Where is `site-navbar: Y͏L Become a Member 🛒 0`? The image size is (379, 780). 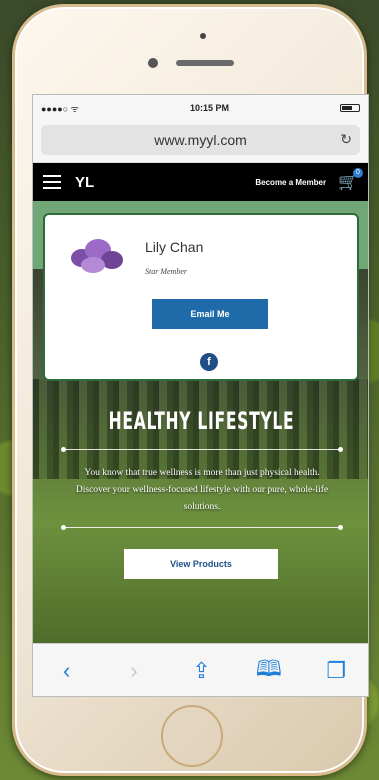 site-navbar: Y͏L Become a Member 🛒 0 is located at coordinates (200, 182).